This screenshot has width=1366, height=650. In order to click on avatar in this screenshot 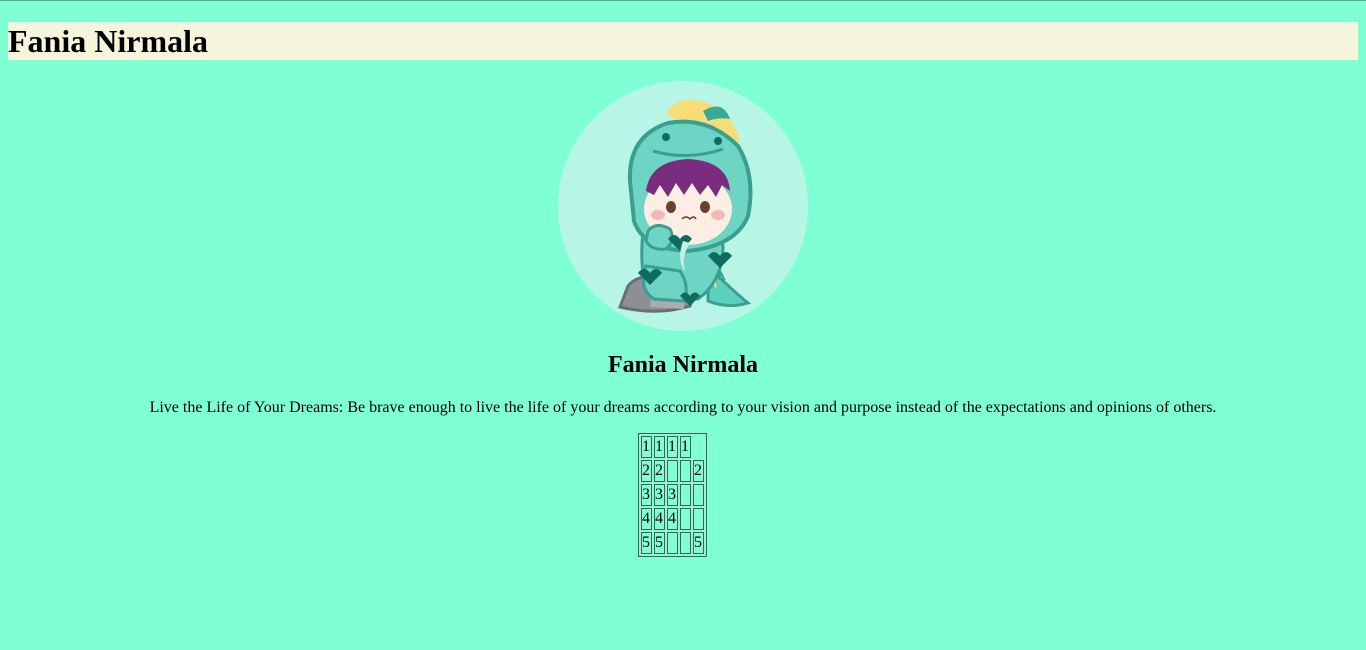, I will do `click(683, 206)`.